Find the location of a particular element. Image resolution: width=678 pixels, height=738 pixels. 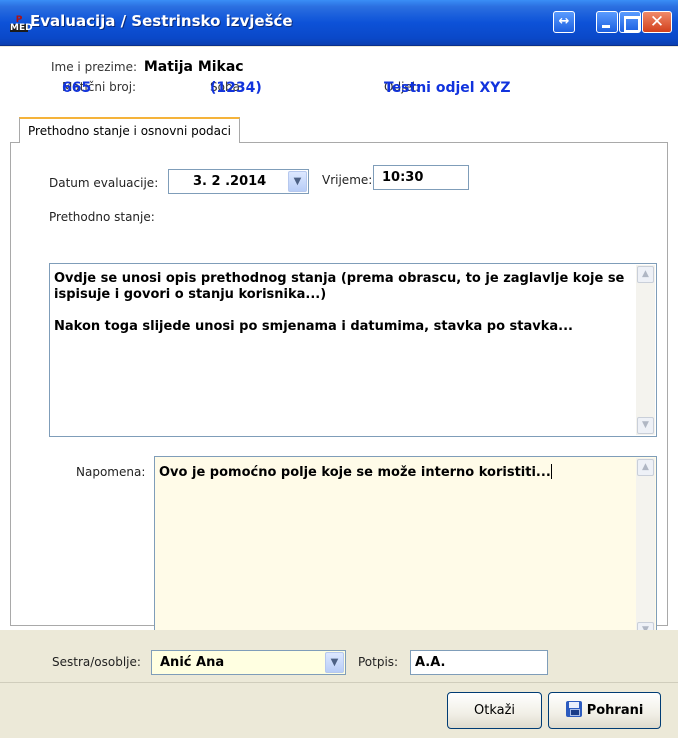

date-picker: 3. 2 .2014 ▼ is located at coordinates (238, 181).